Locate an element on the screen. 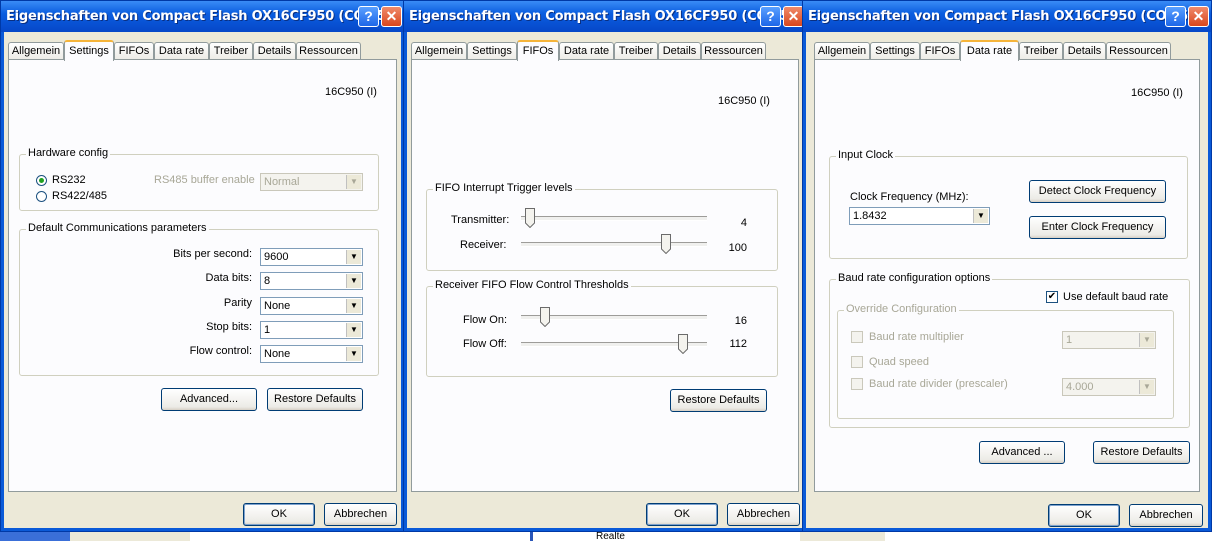 The height and width of the screenshot is (542, 1214). baud-multiplier-label: Baud rate multiplier is located at coordinates (916, 337).